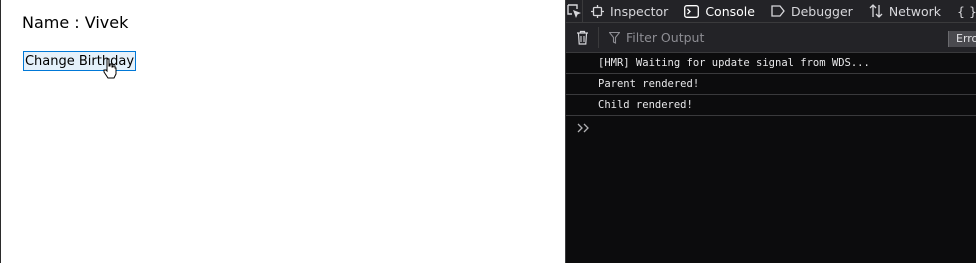 This screenshot has width=976, height=263. What do you see at coordinates (75, 22) in the screenshot?
I see `name-text: Name : Vivek` at bounding box center [75, 22].